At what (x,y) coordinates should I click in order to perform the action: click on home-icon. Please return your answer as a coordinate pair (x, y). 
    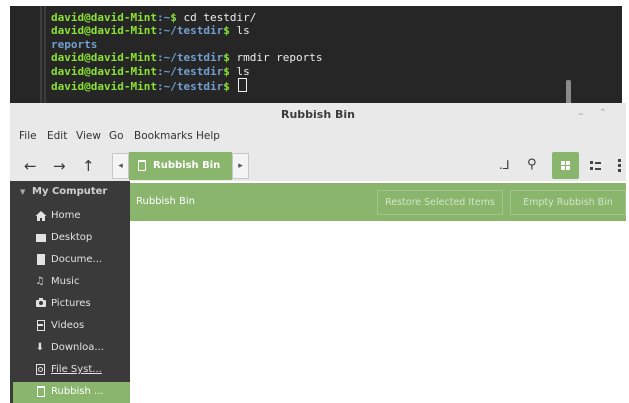
    Looking at the image, I should click on (41, 216).